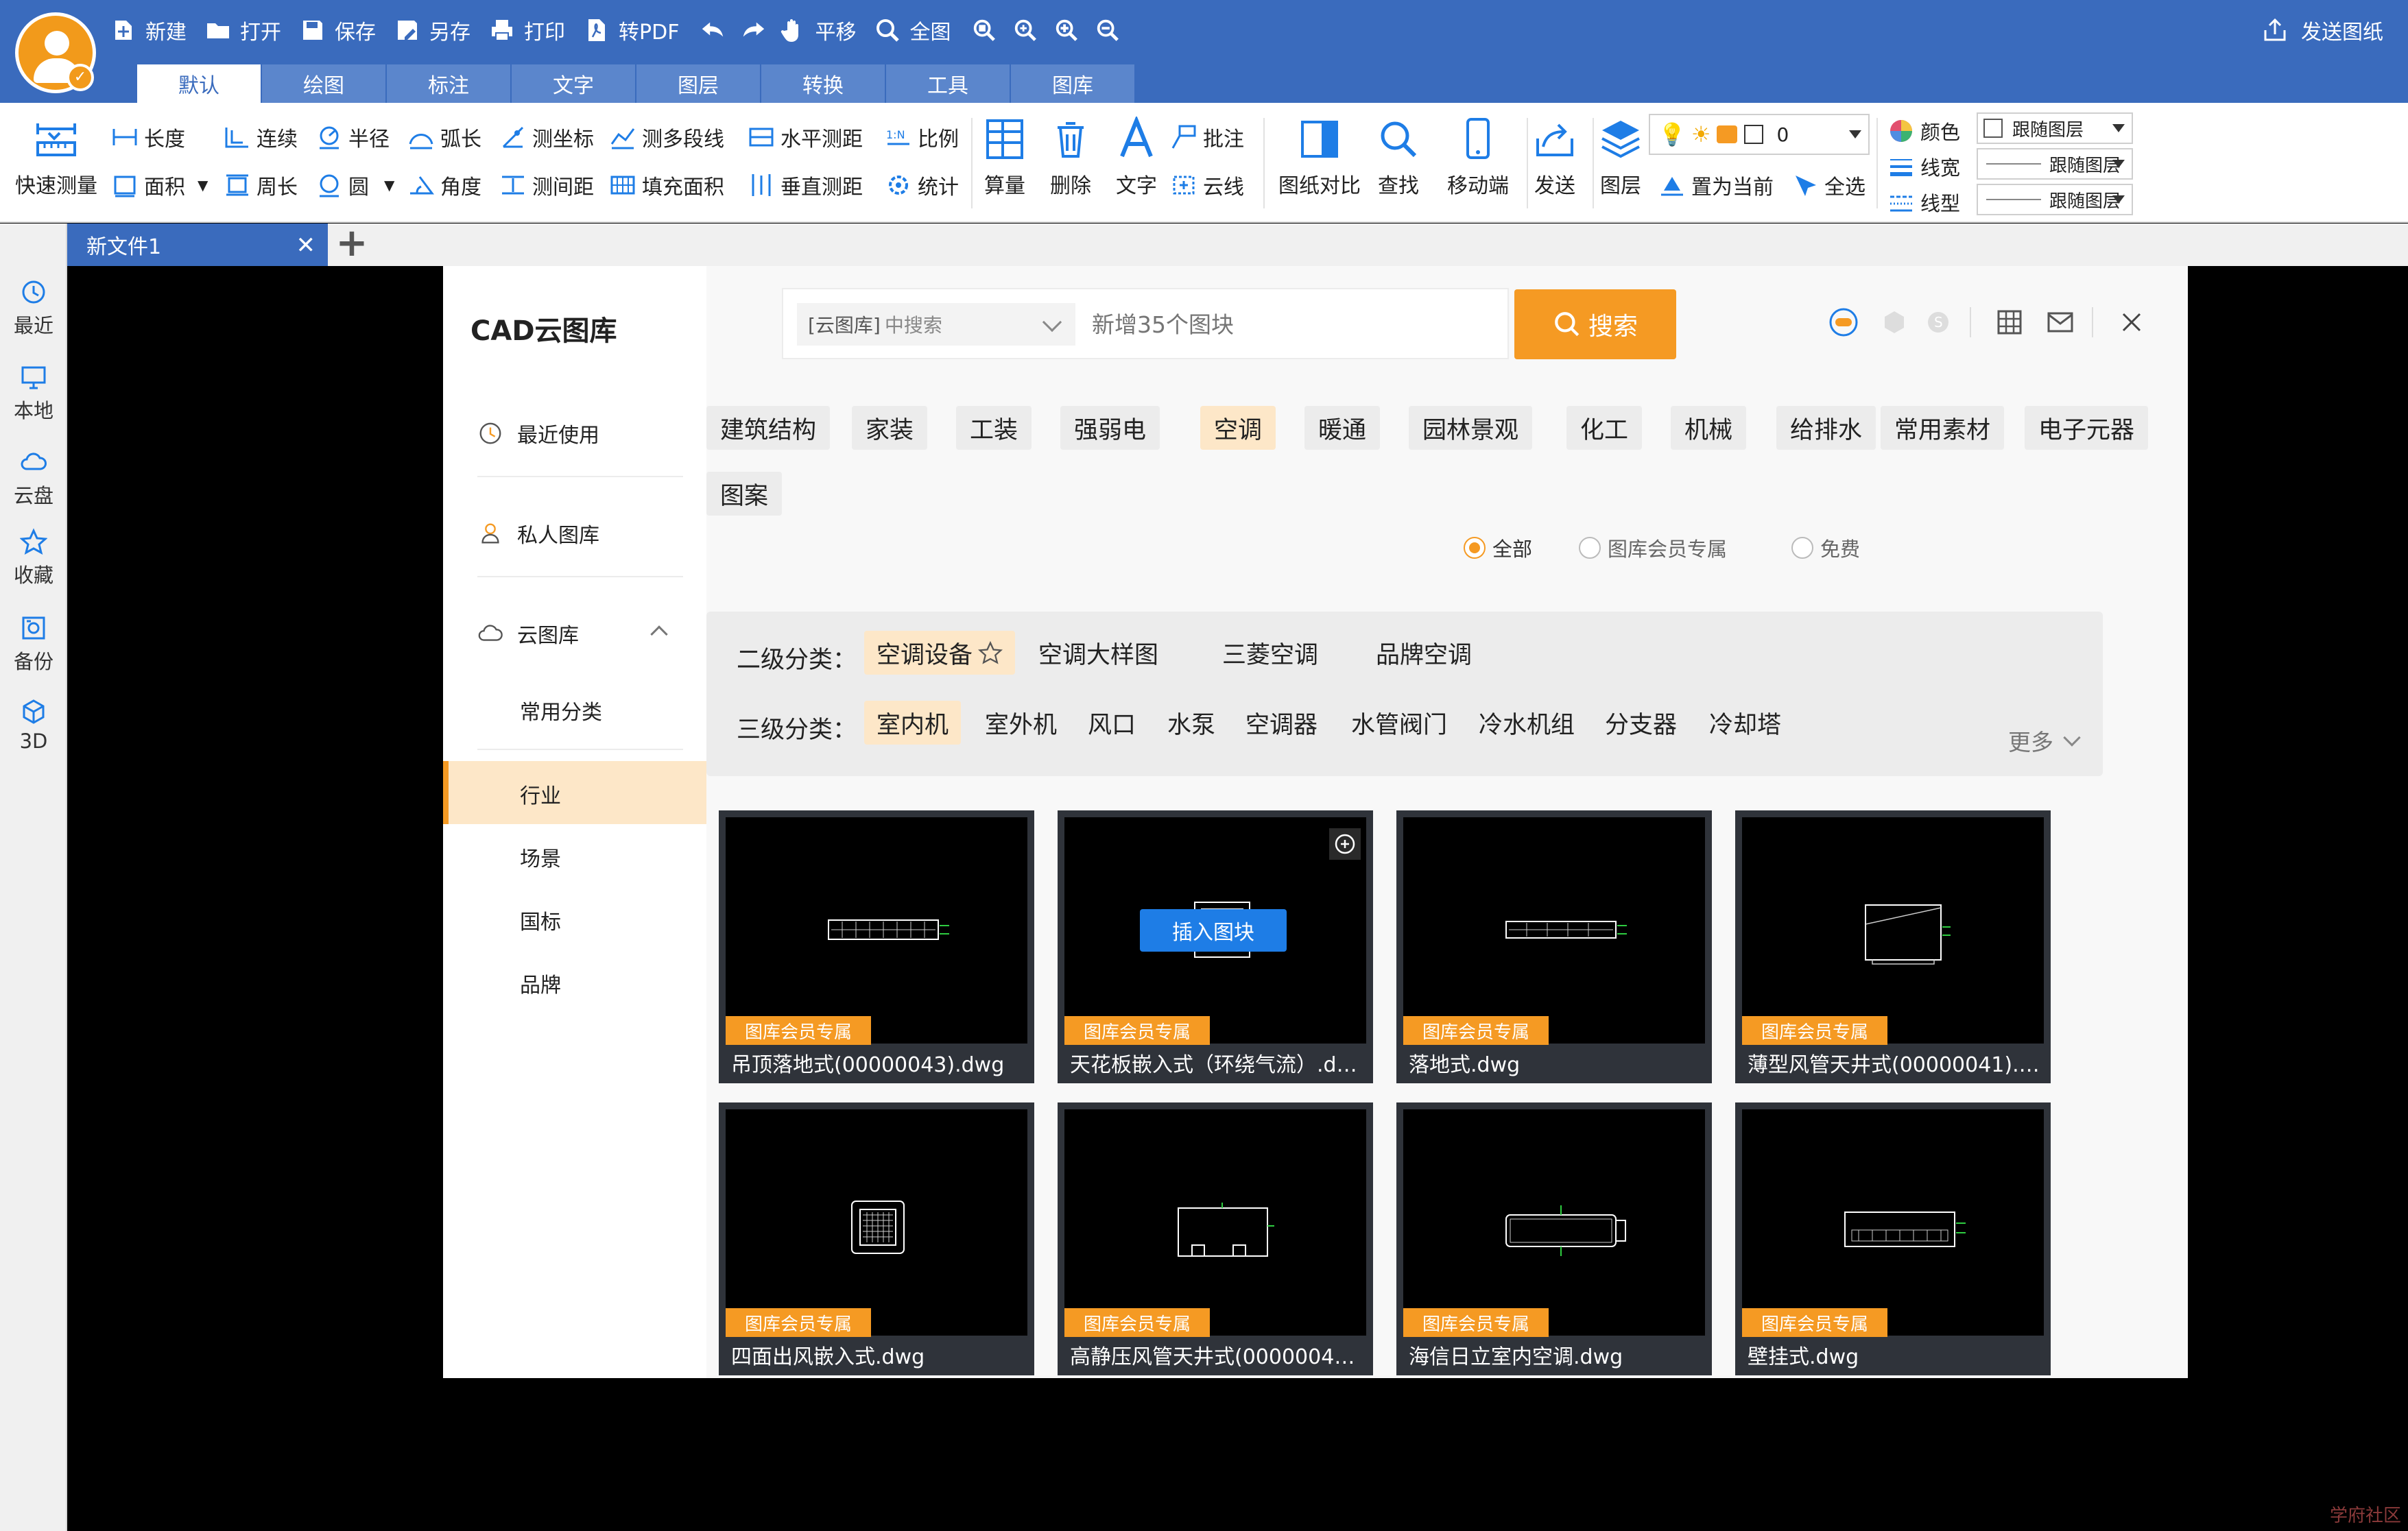 The width and height of the screenshot is (2408, 1531). Describe the element at coordinates (1270, 653) in the screenshot. I see `level2-option: 三菱空调` at that location.